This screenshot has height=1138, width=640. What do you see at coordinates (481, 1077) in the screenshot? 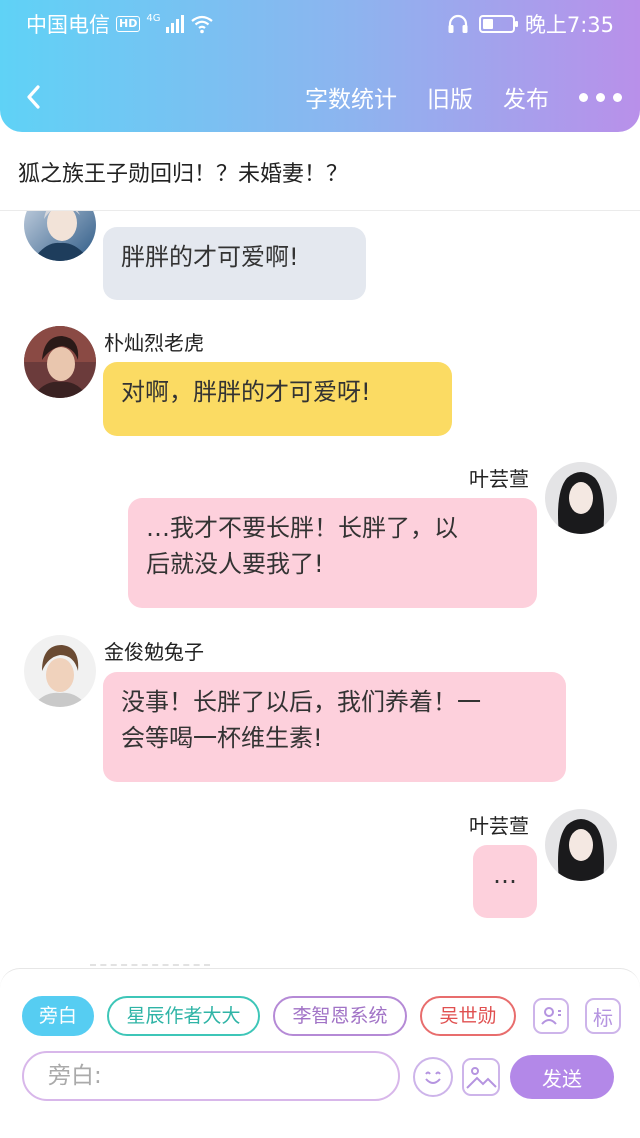
I see `image-icon` at bounding box center [481, 1077].